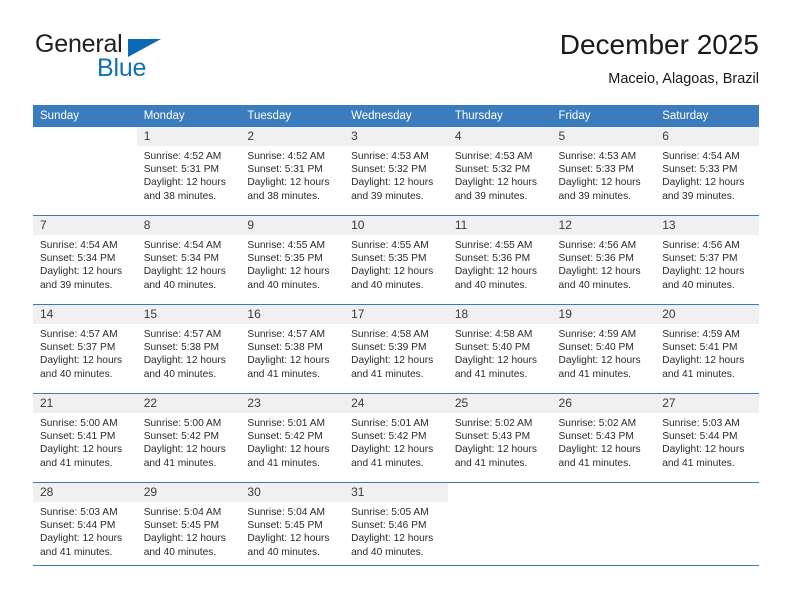 The width and height of the screenshot is (792, 612). What do you see at coordinates (707, 314) in the screenshot?
I see `day-number: 20` at bounding box center [707, 314].